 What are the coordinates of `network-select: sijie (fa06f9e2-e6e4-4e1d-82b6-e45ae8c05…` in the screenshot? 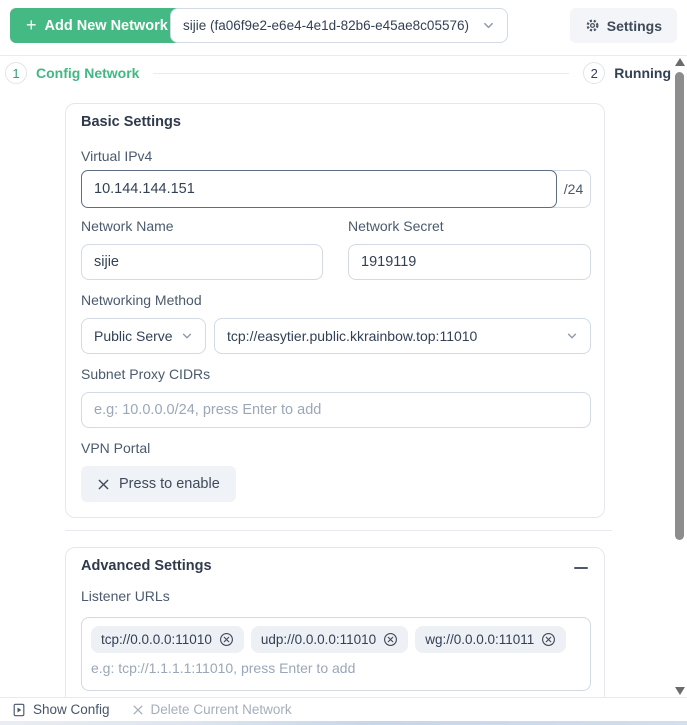 It's located at (339, 25).